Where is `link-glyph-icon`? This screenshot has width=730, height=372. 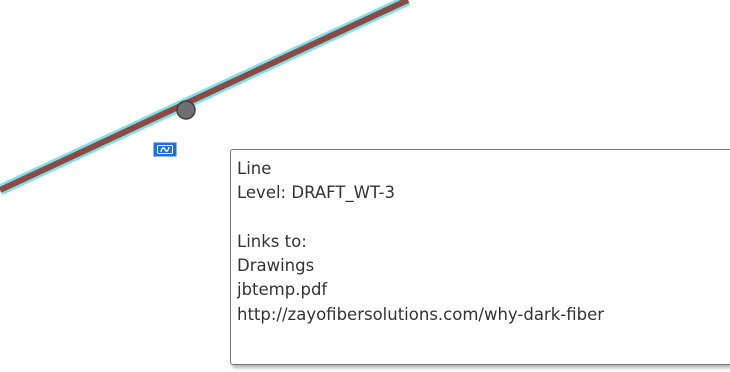 link-glyph-icon is located at coordinates (165, 149).